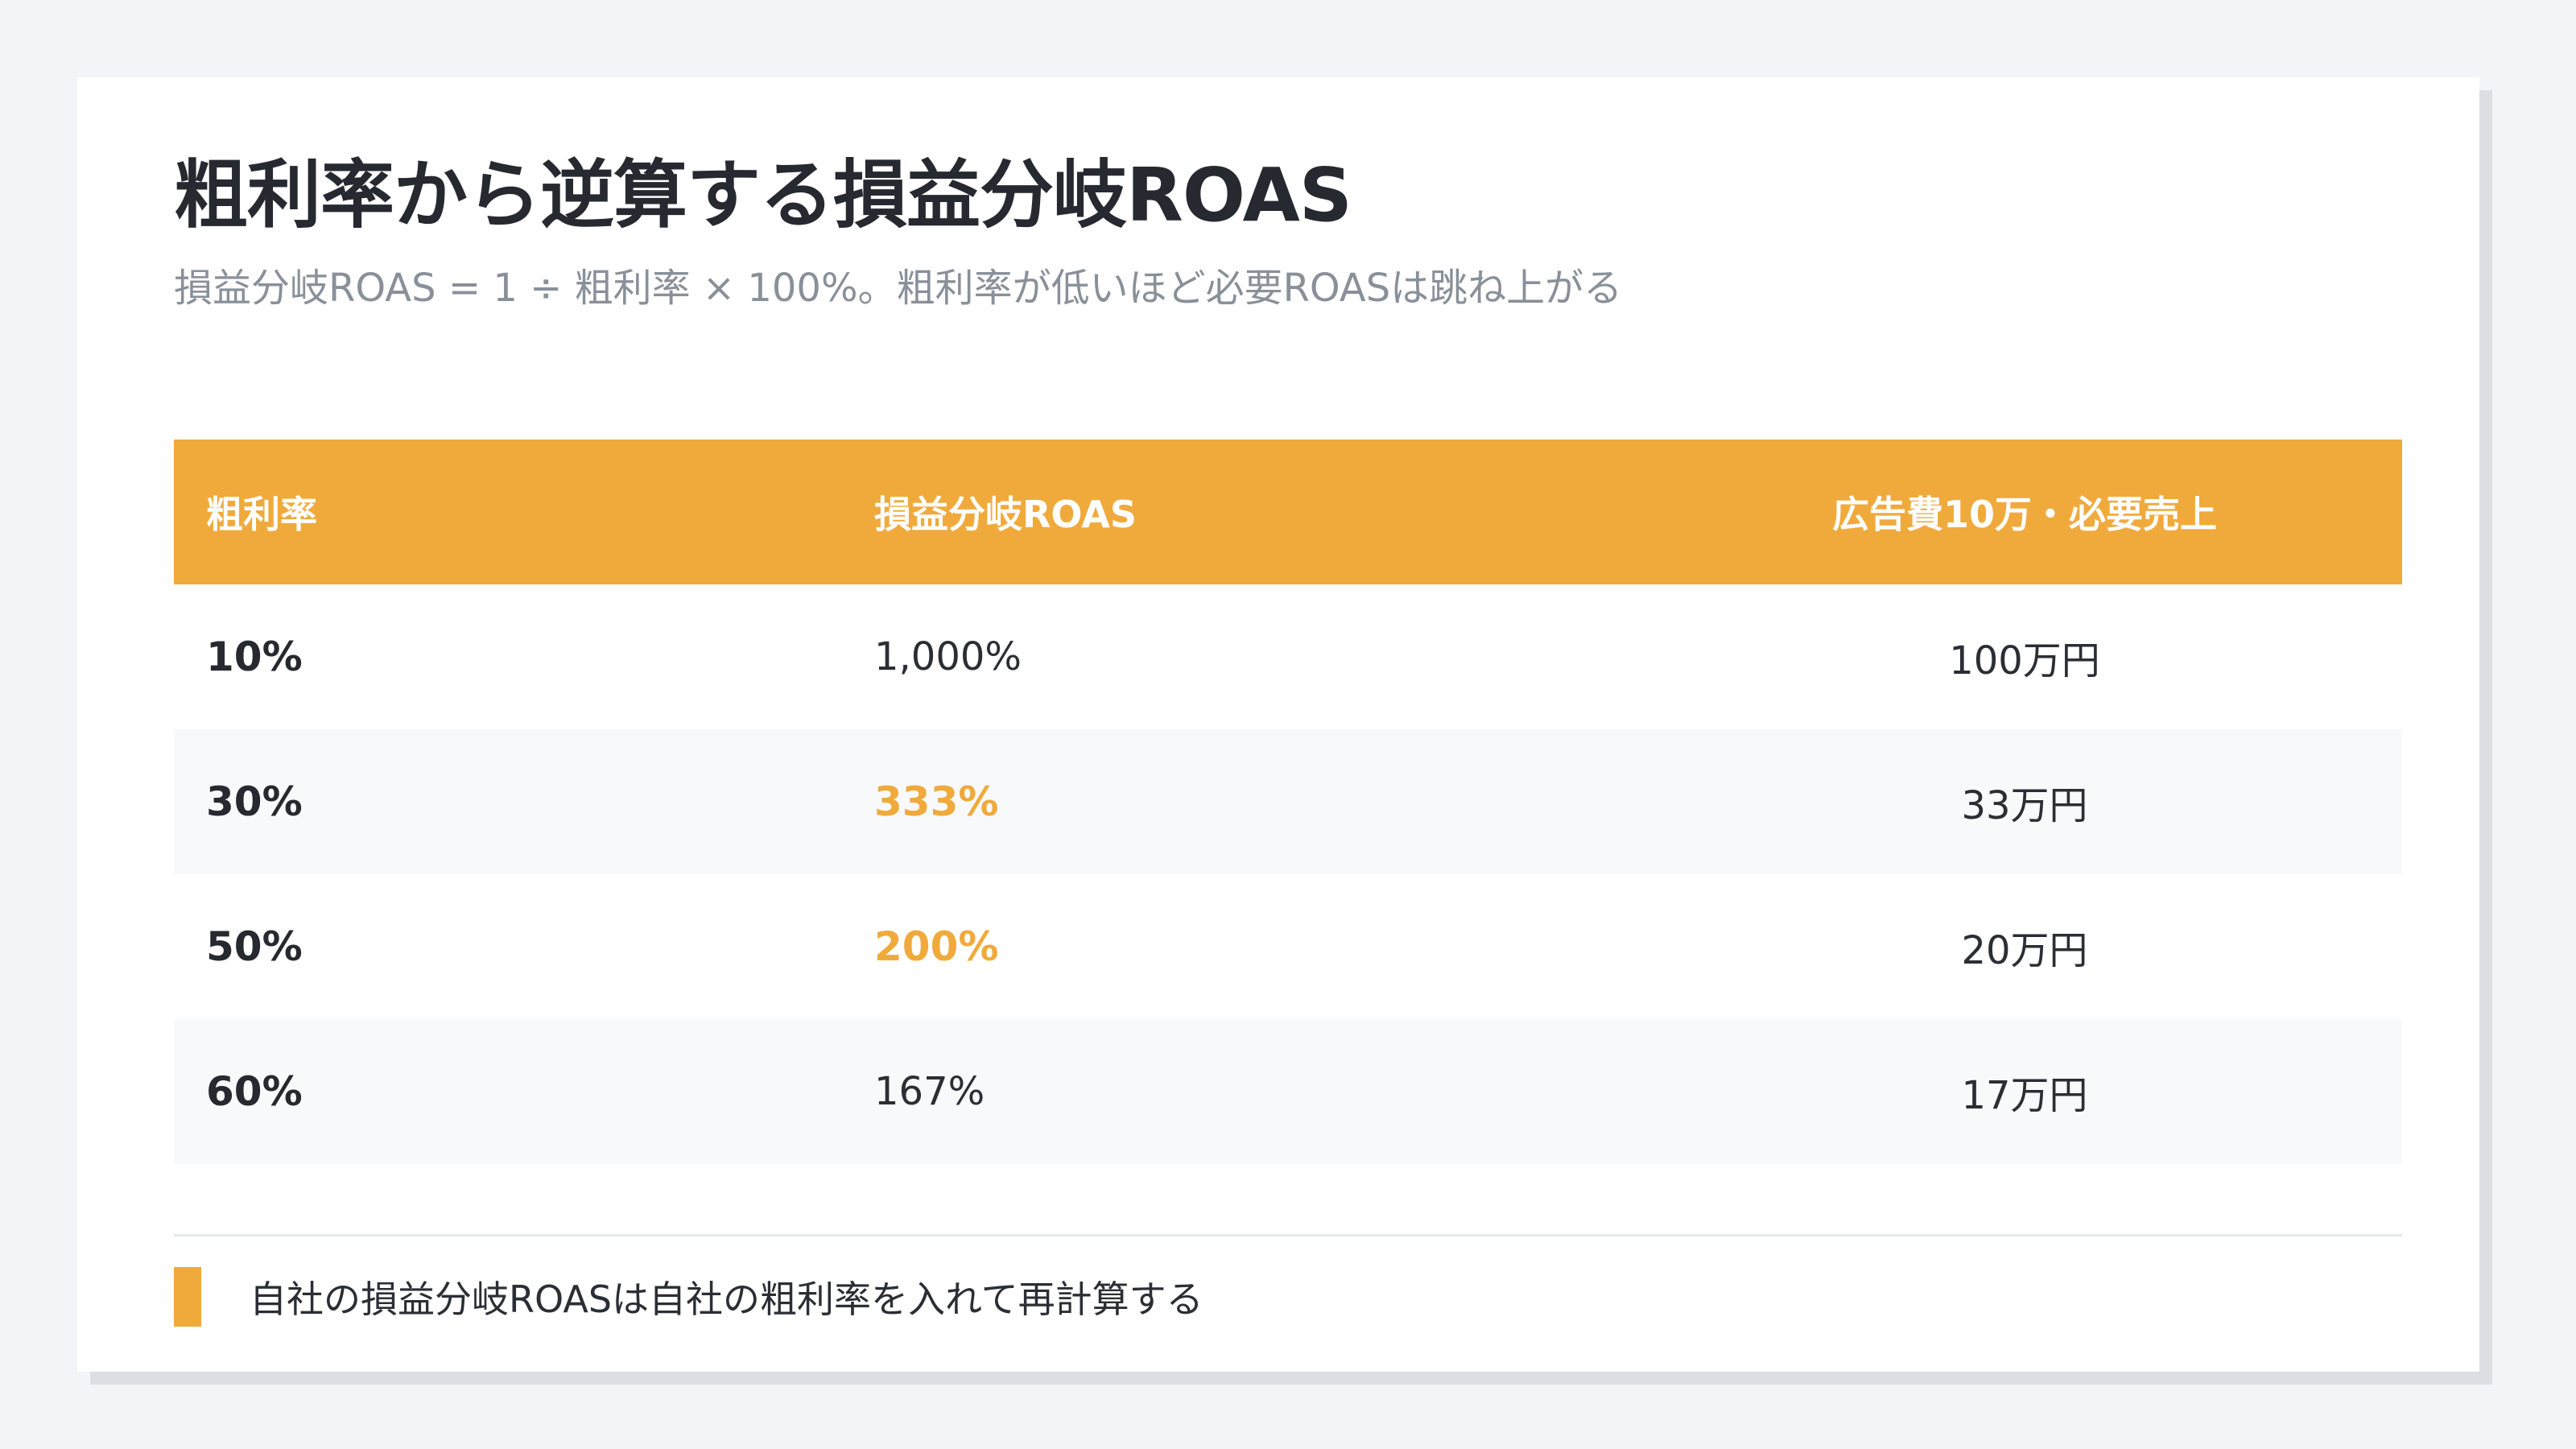 This screenshot has height=1449, width=2576. Describe the element at coordinates (2024, 1095) in the screenshot. I see `cell-required-sales: 17万円` at that location.